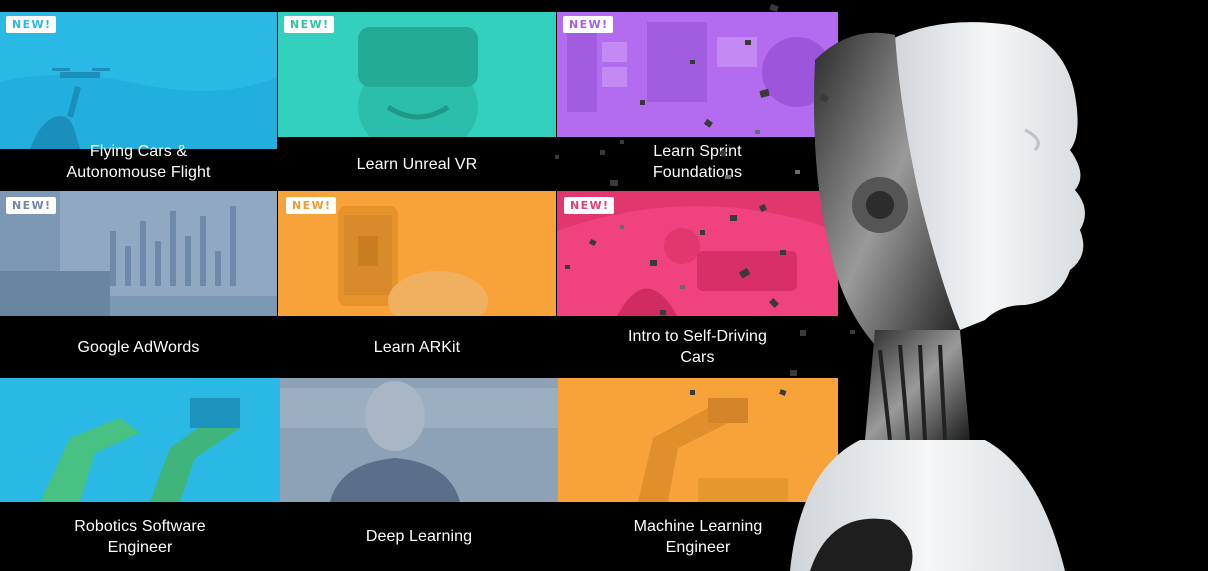 This screenshot has width=1208, height=571. I want to click on course-title: Deep Learning, so click(419, 536).